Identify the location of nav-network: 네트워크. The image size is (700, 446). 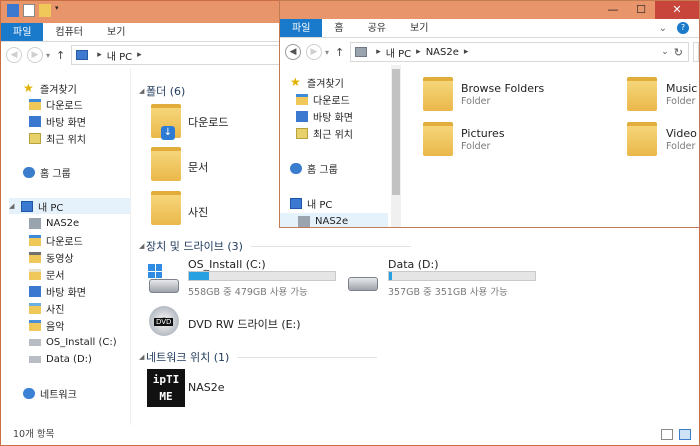
(50, 393).